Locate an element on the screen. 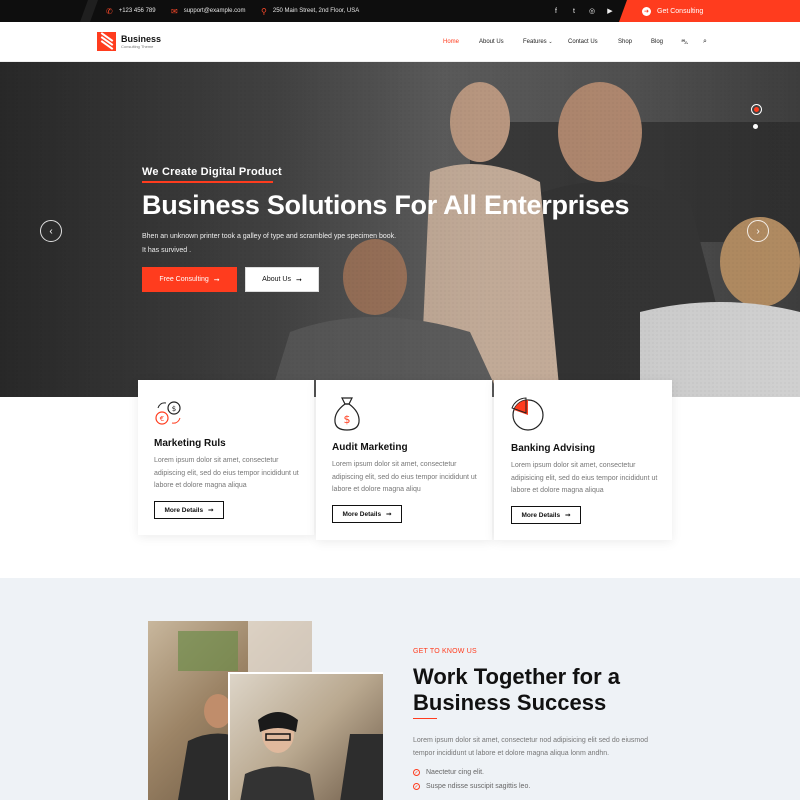  topbar-address: ⚲ 250 Main Street, 2nd Floor, USA is located at coordinates (310, 11).